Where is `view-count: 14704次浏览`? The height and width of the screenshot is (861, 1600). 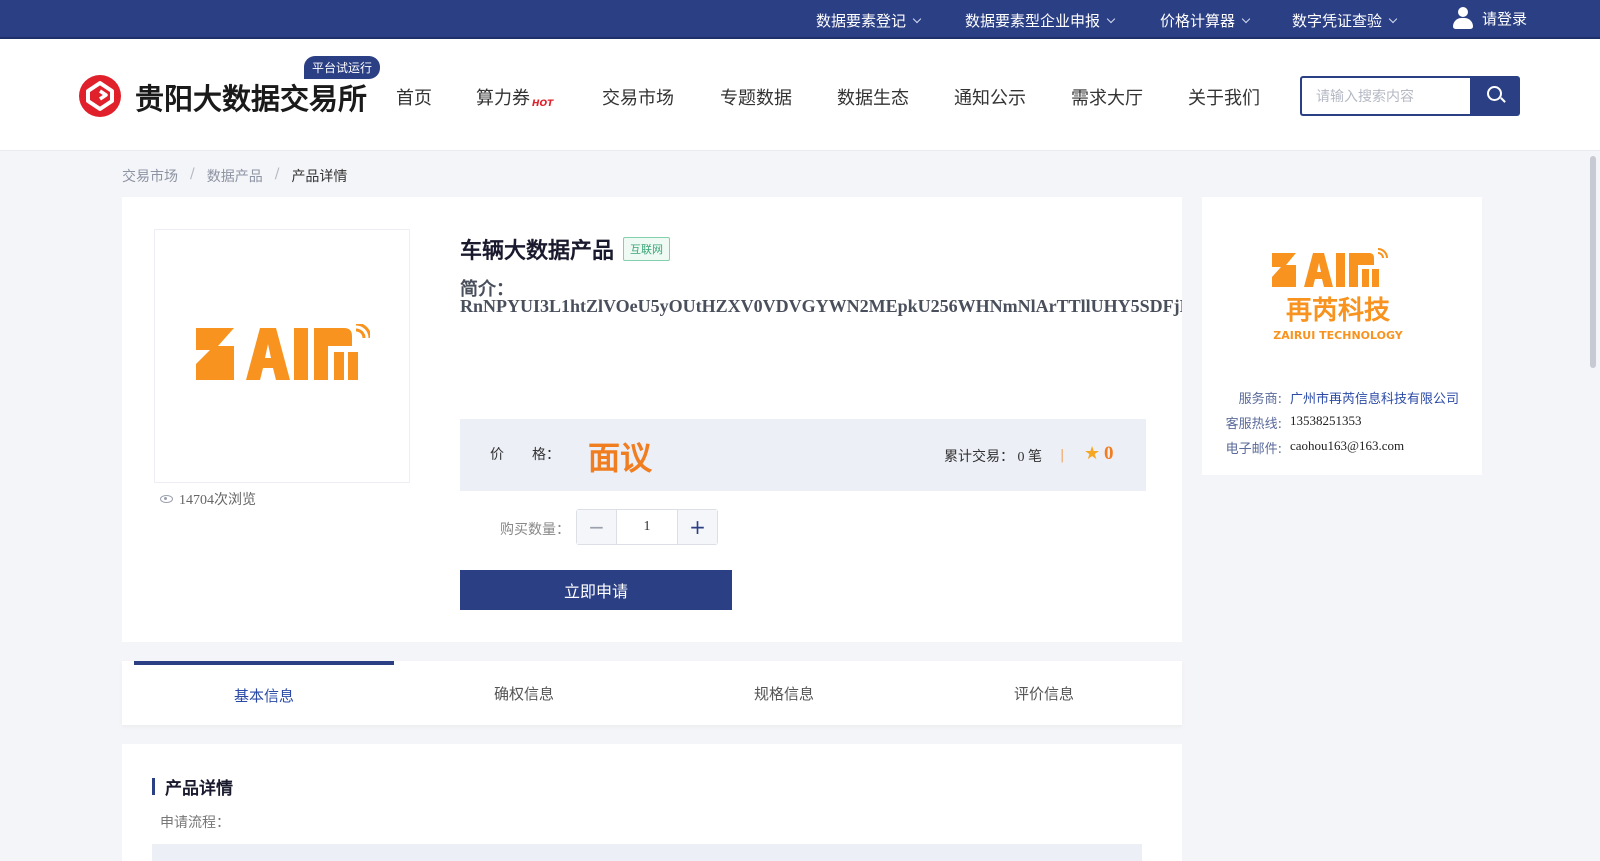
view-count: 14704次浏览 is located at coordinates (208, 499).